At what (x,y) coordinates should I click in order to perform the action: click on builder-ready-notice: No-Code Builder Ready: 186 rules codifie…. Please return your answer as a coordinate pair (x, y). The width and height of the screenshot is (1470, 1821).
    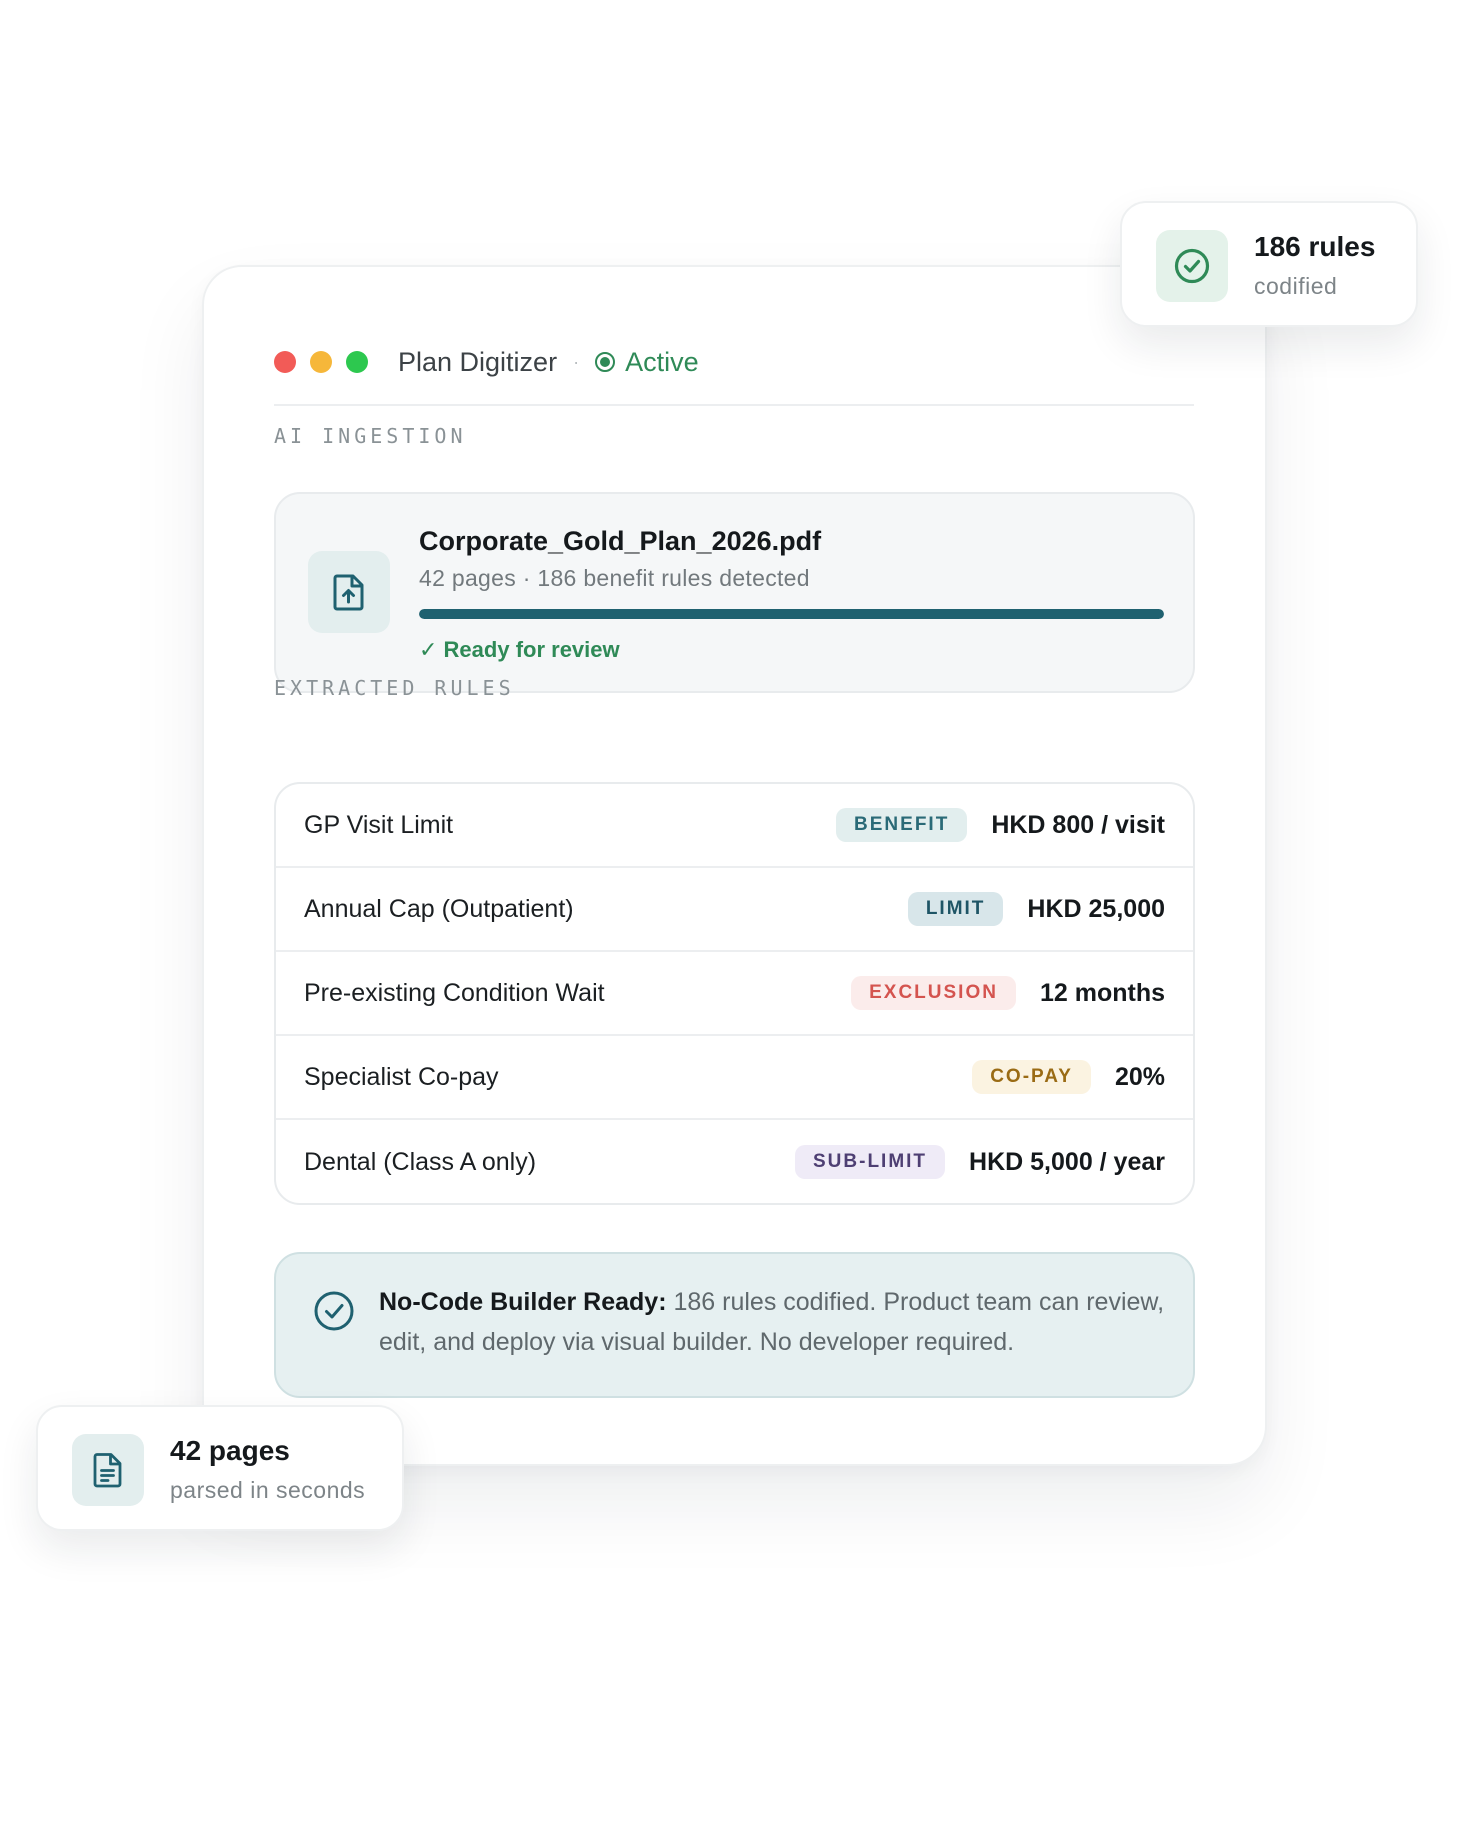
    Looking at the image, I should click on (734, 1325).